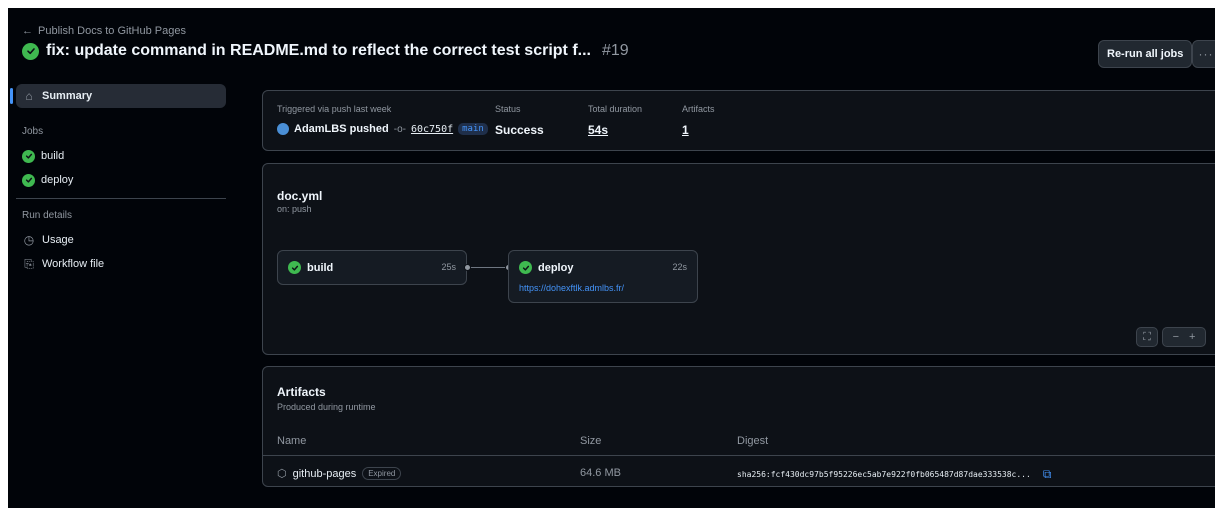 The width and height of the screenshot is (1215, 508). I want to click on zoom-out-button: −, so click(1176, 337).